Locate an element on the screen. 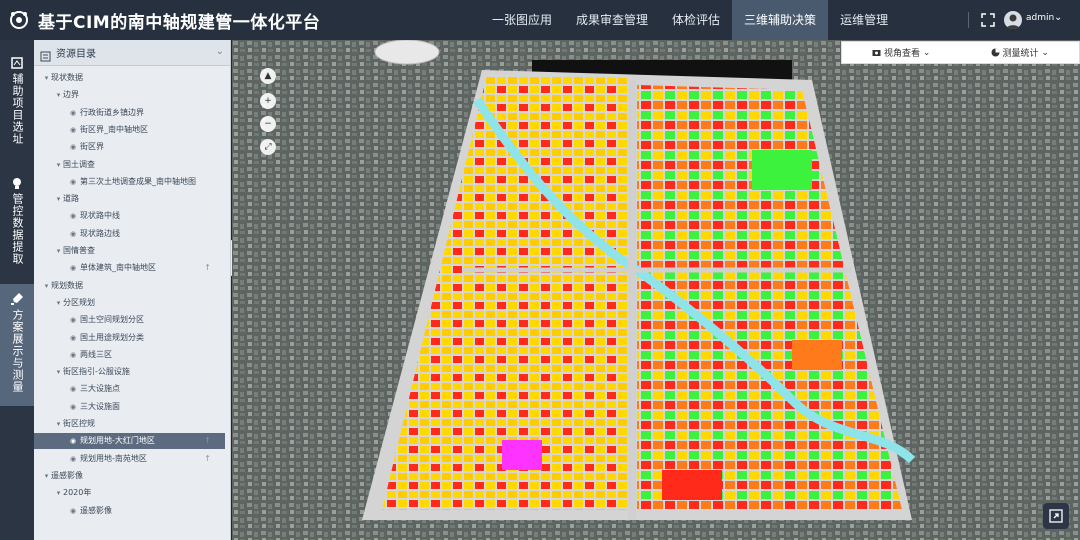 This screenshot has height=540, width=1080. side-tab-bar: 辅助项目选址 管控数据提取 方案展示与测量 is located at coordinates (17, 290).